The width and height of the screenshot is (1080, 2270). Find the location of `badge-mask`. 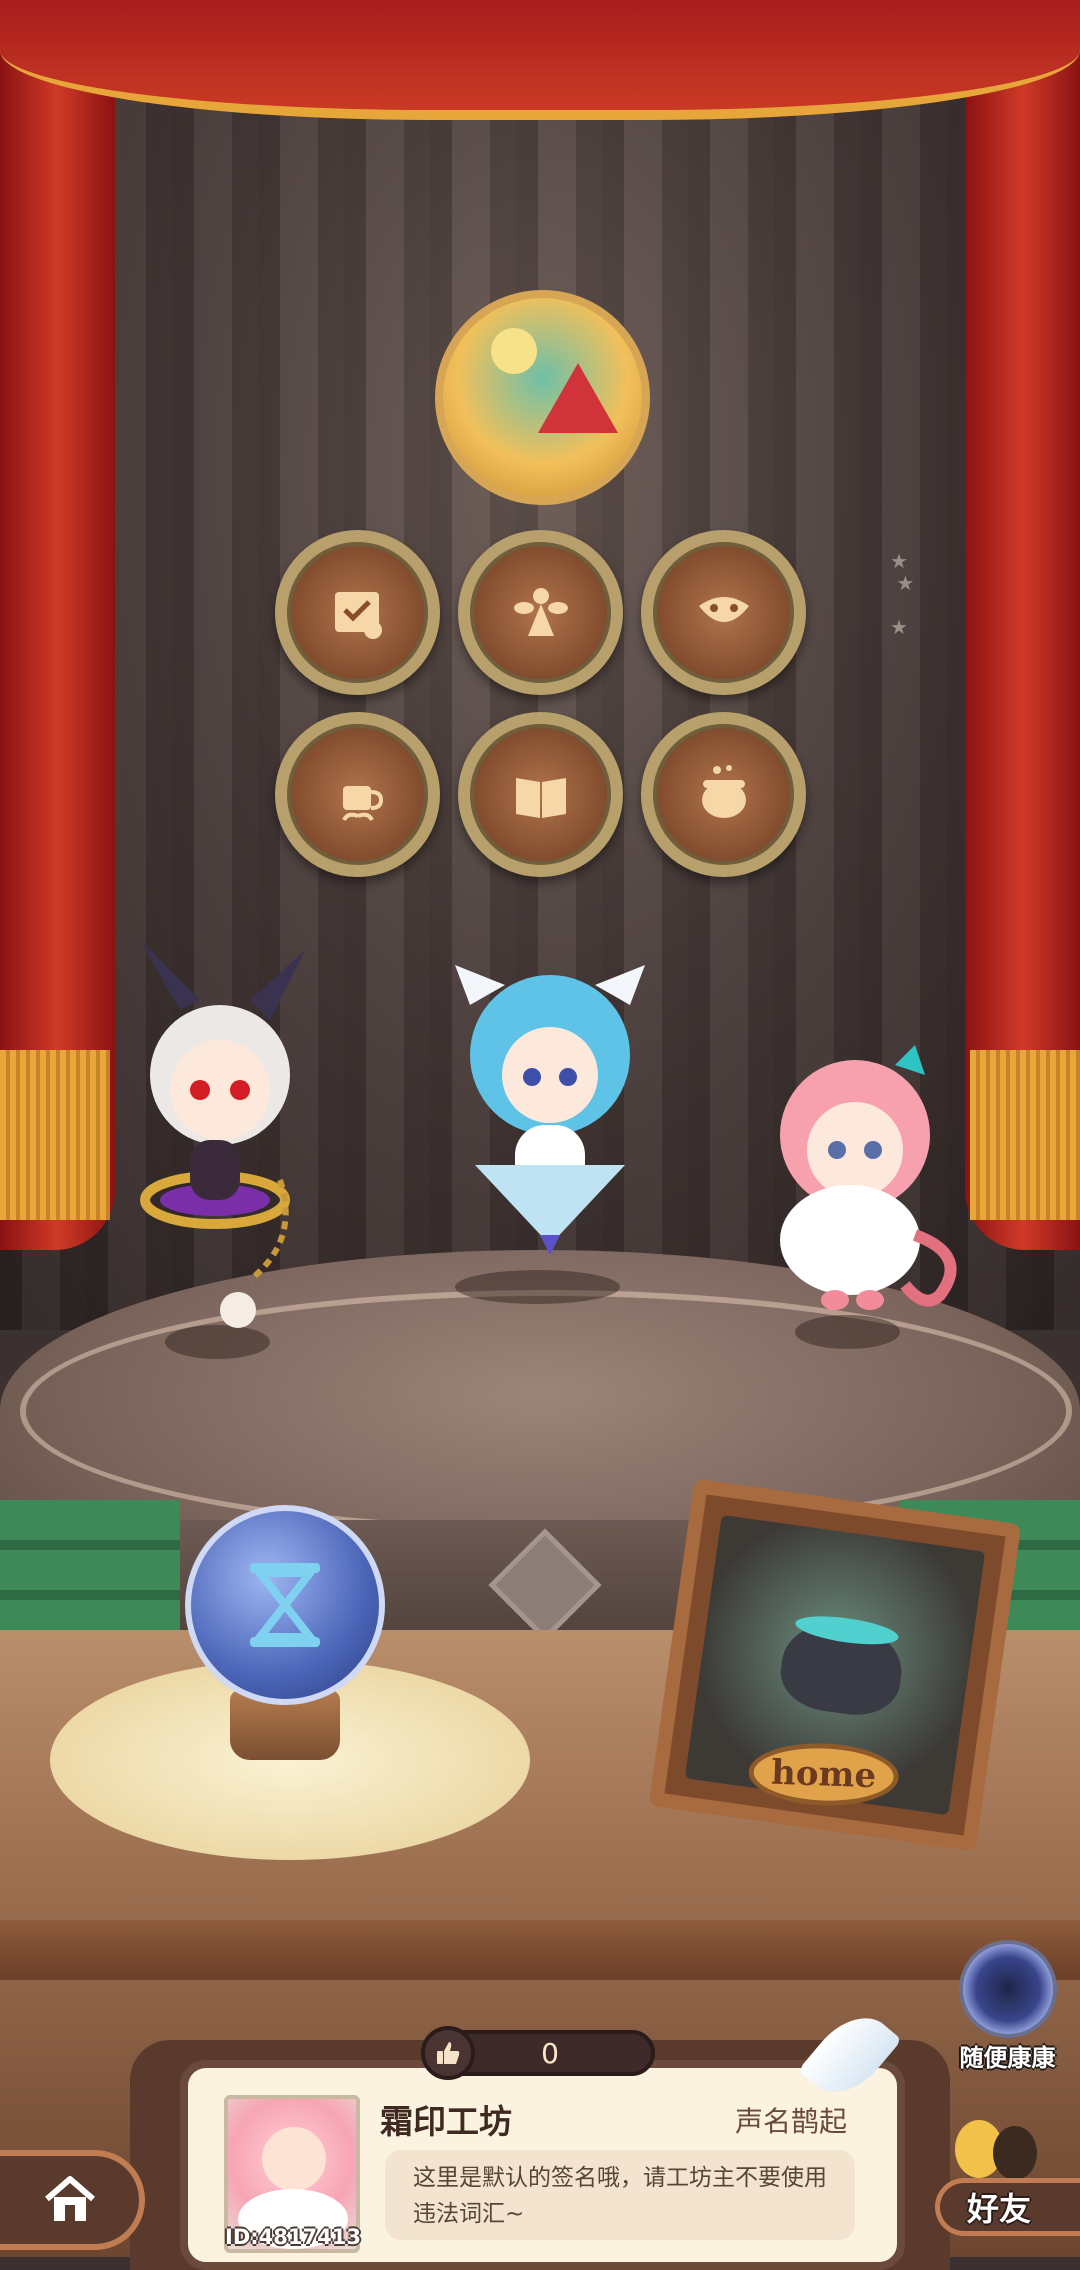

badge-mask is located at coordinates (723, 612).